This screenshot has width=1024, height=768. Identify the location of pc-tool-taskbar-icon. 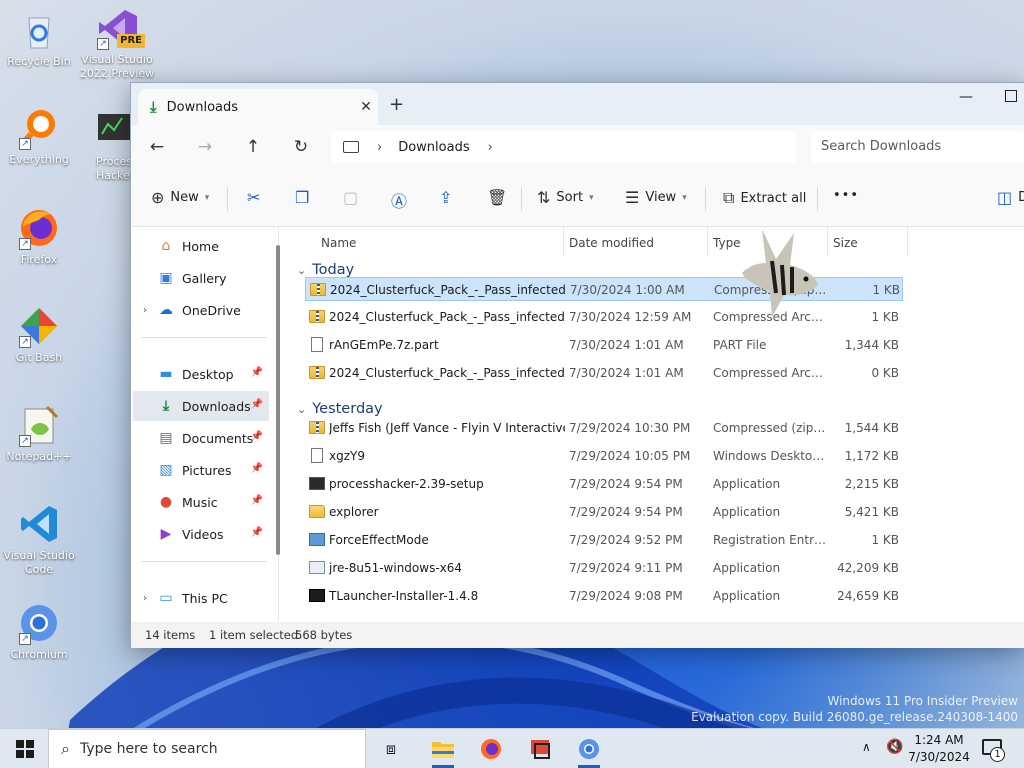
(541, 749).